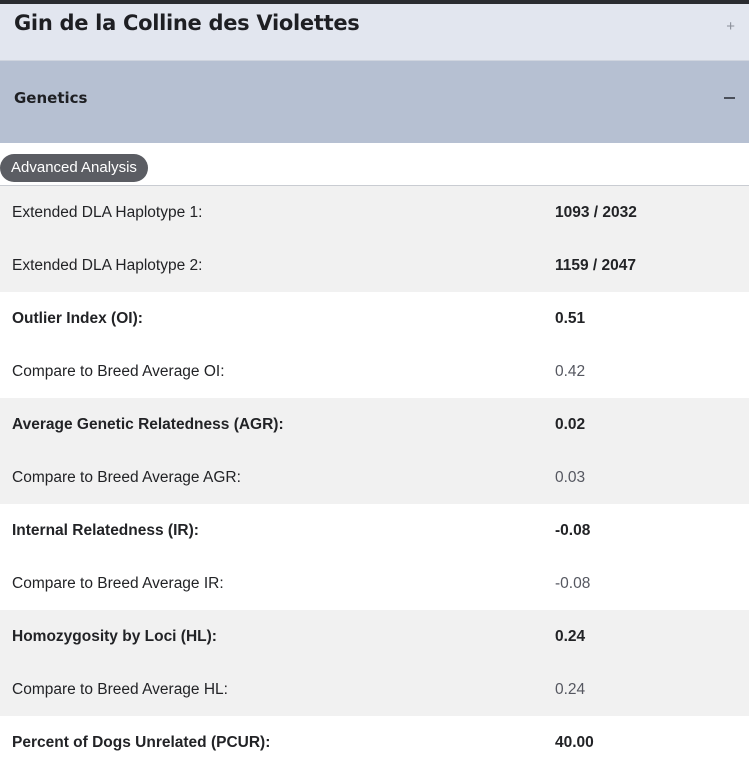  What do you see at coordinates (118, 583) in the screenshot?
I see `row-label: Compare to Breed Average IR:` at bounding box center [118, 583].